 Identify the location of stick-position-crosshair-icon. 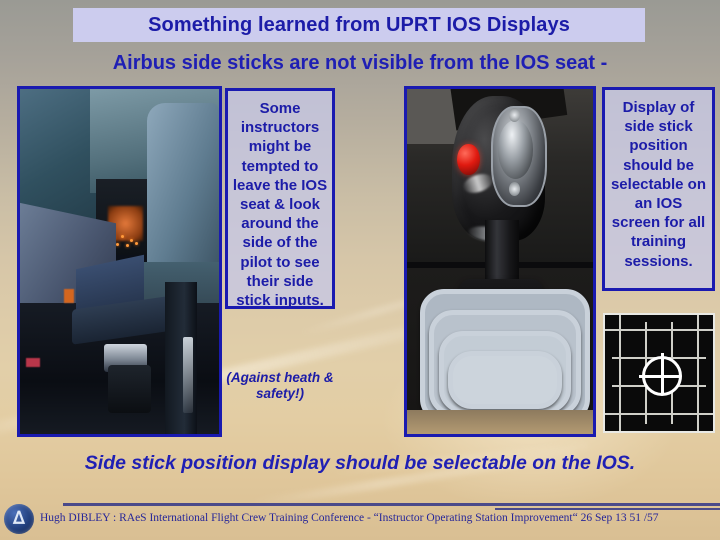
(660, 374).